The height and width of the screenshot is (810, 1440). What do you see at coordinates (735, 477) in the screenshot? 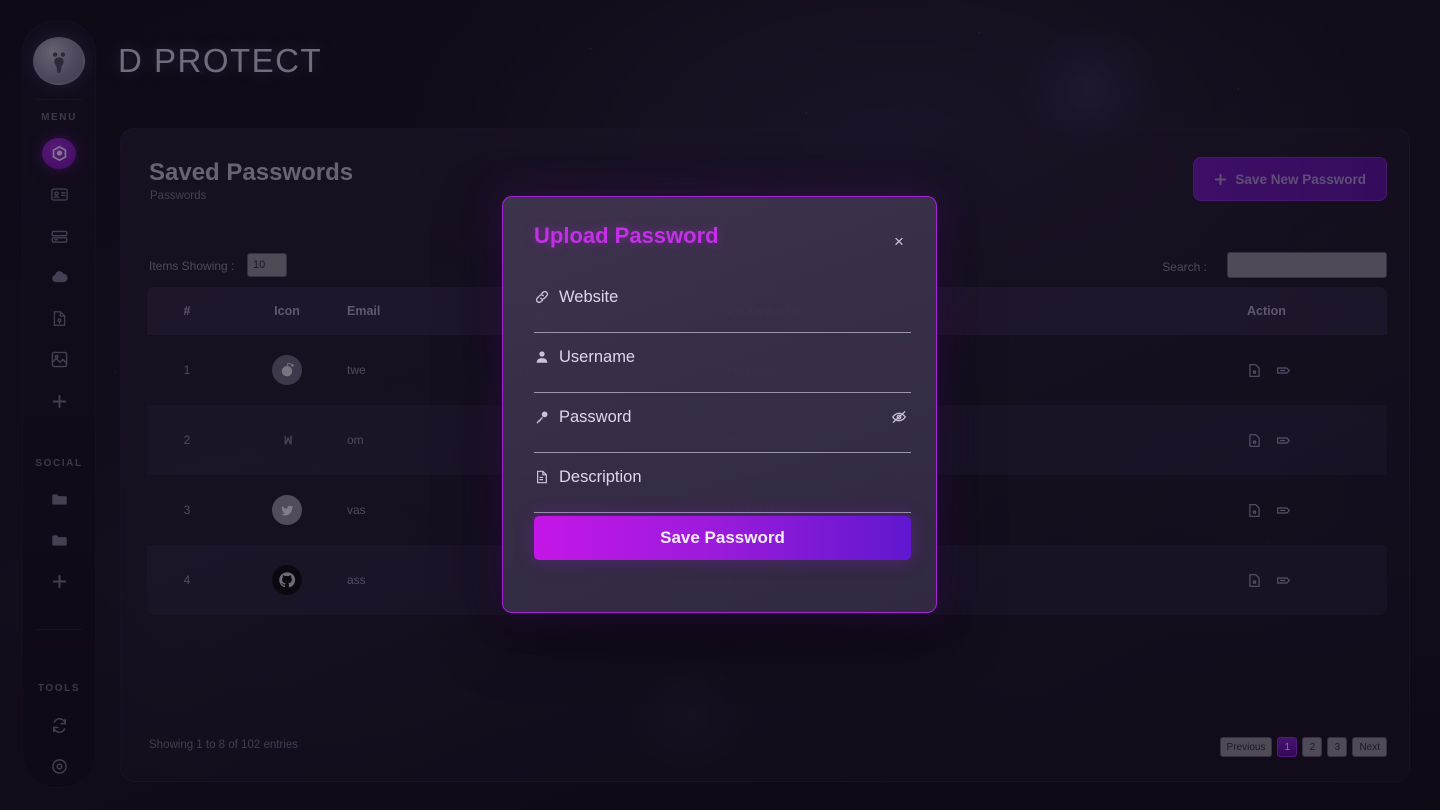
I see `description-input` at bounding box center [735, 477].